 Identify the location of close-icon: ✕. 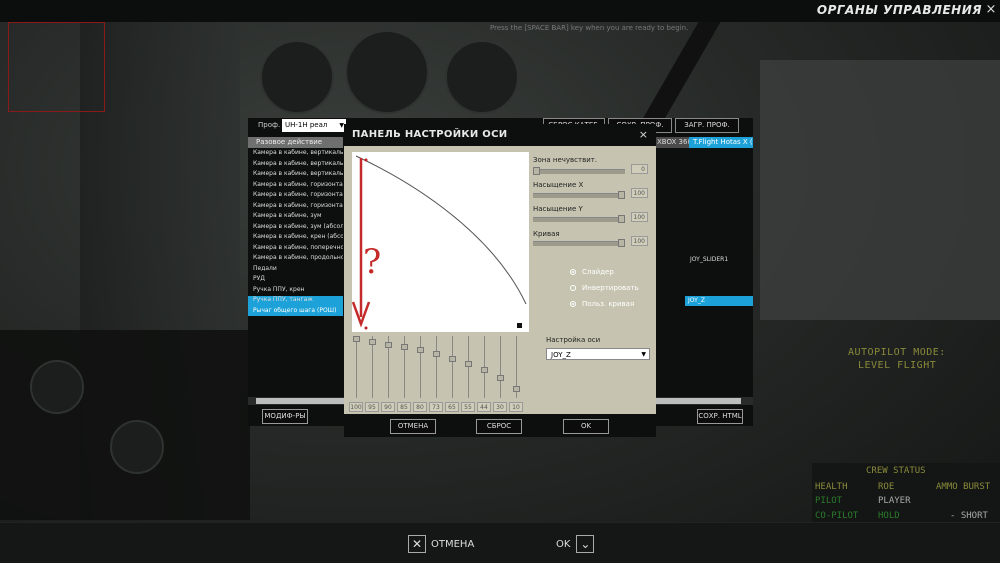
(417, 544).